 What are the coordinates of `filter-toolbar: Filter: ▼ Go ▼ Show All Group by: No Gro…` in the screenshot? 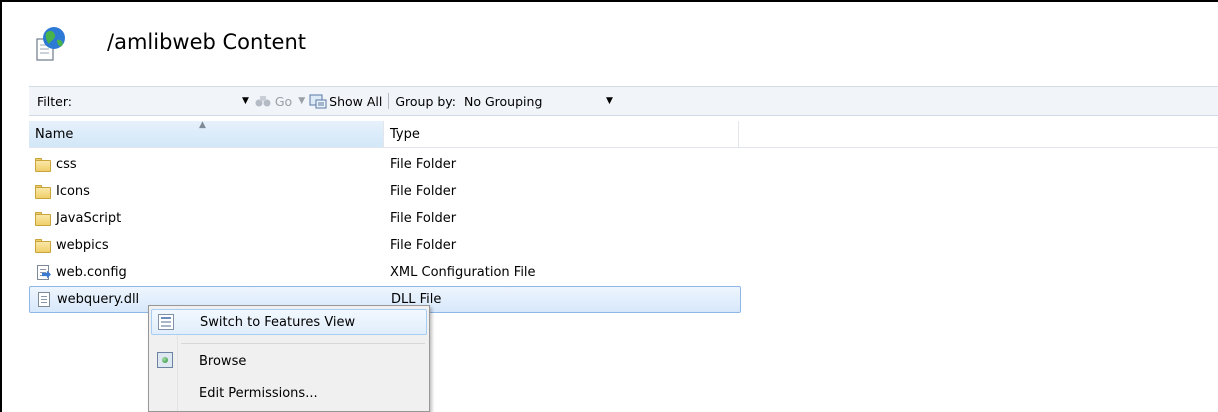 It's located at (623, 101).